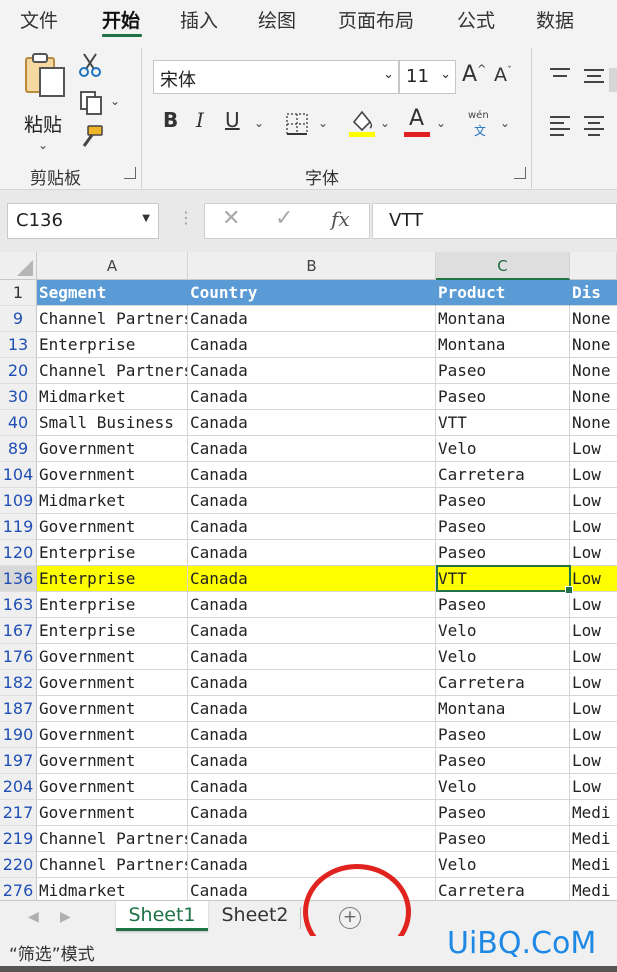  Describe the element at coordinates (200, 120) in the screenshot. I see `italic-icon: I` at that location.